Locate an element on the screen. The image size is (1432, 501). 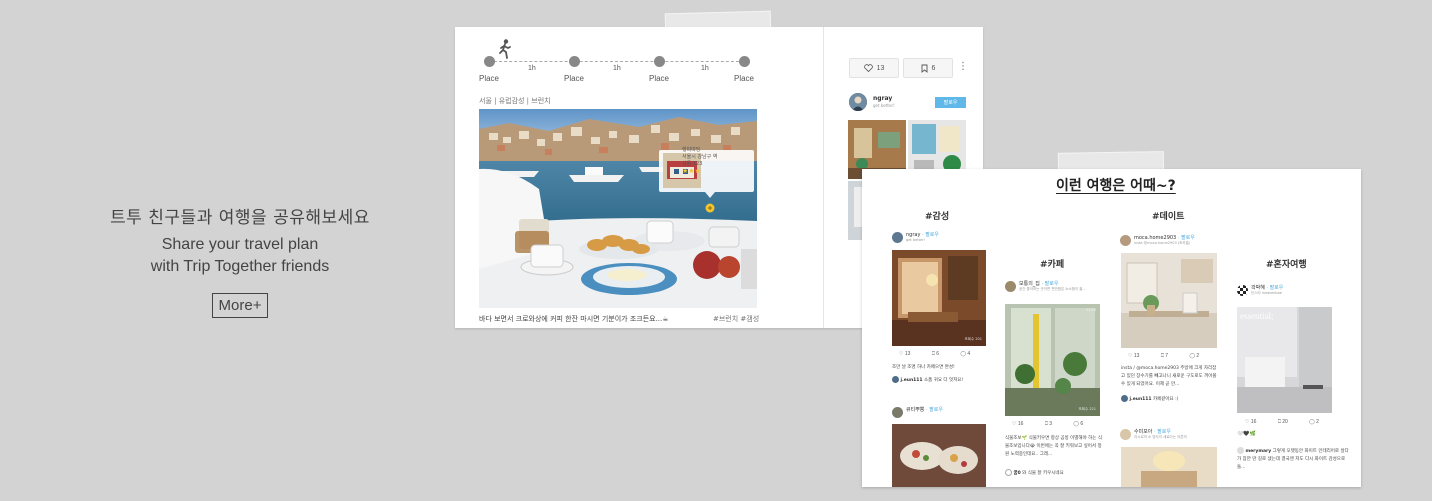
author-bio: insta @moca.home2903 (조카홈) is located at coordinates (1162, 243).